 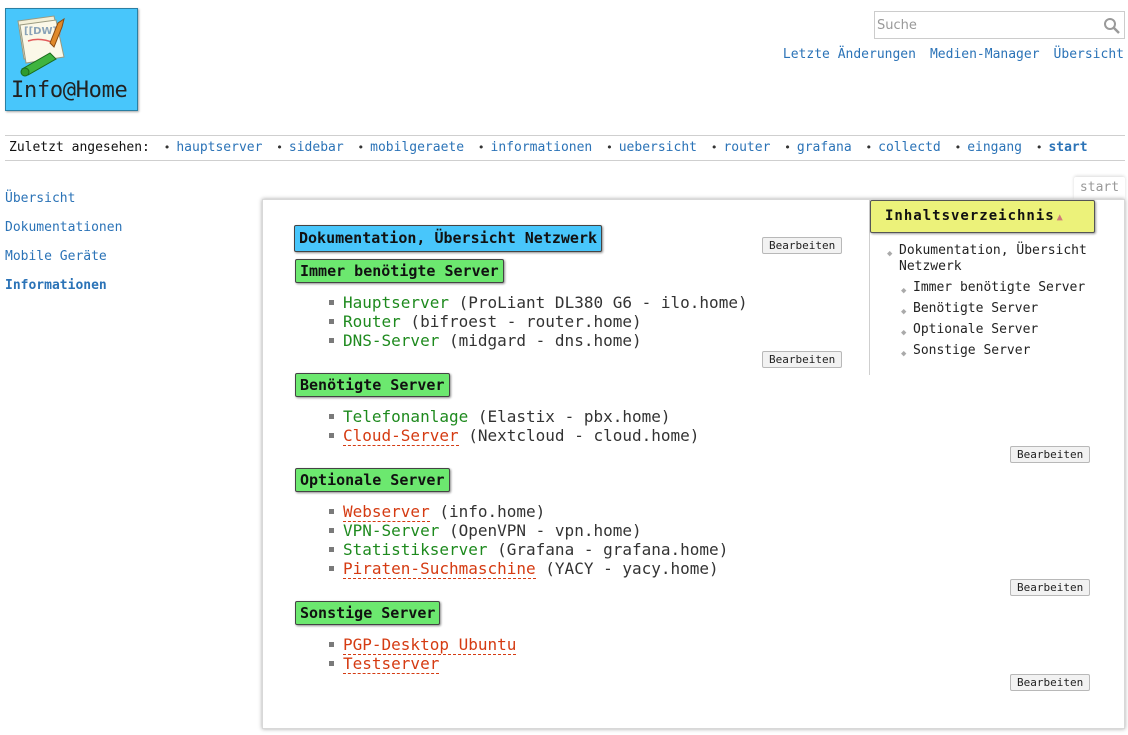 What do you see at coordinates (401, 436) in the screenshot?
I see `missing-wiki-link: Cloud-Server` at bounding box center [401, 436].